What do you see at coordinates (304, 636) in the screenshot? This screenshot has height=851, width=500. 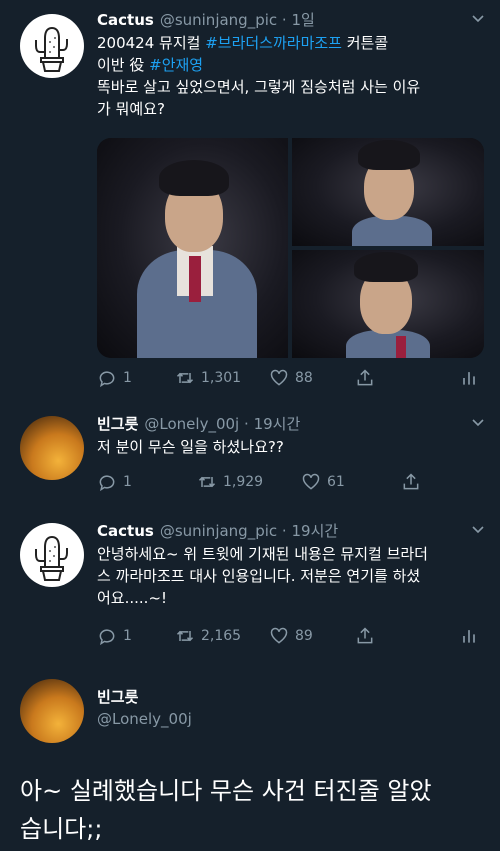 I see `like-count: 89` at bounding box center [304, 636].